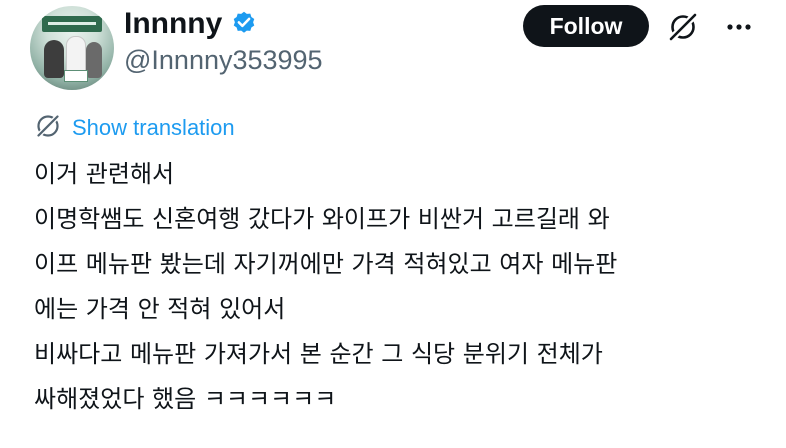 This screenshot has height=448, width=786. I want to click on display-name: Innnny, so click(173, 24).